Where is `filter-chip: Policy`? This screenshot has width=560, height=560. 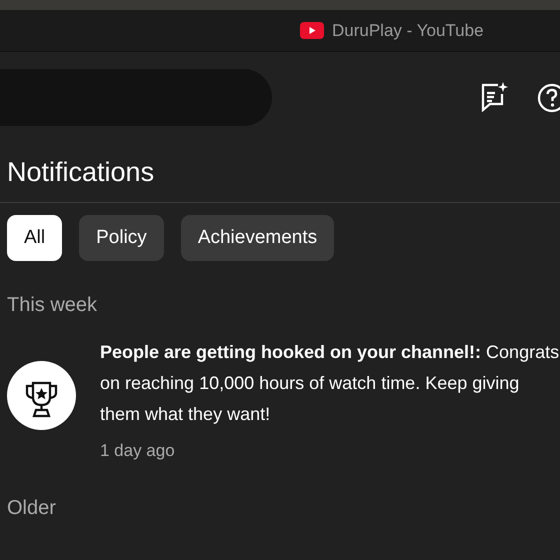
filter-chip: Policy is located at coordinates (121, 238).